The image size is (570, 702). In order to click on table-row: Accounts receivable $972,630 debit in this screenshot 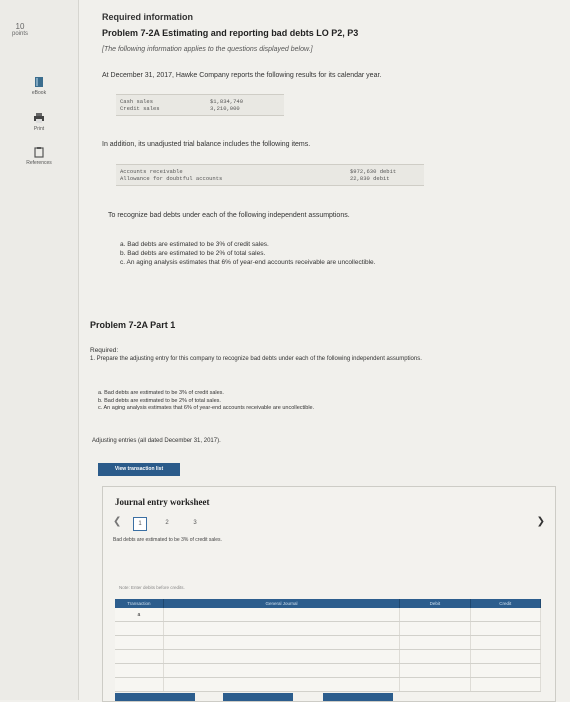, I will do `click(270, 171)`.